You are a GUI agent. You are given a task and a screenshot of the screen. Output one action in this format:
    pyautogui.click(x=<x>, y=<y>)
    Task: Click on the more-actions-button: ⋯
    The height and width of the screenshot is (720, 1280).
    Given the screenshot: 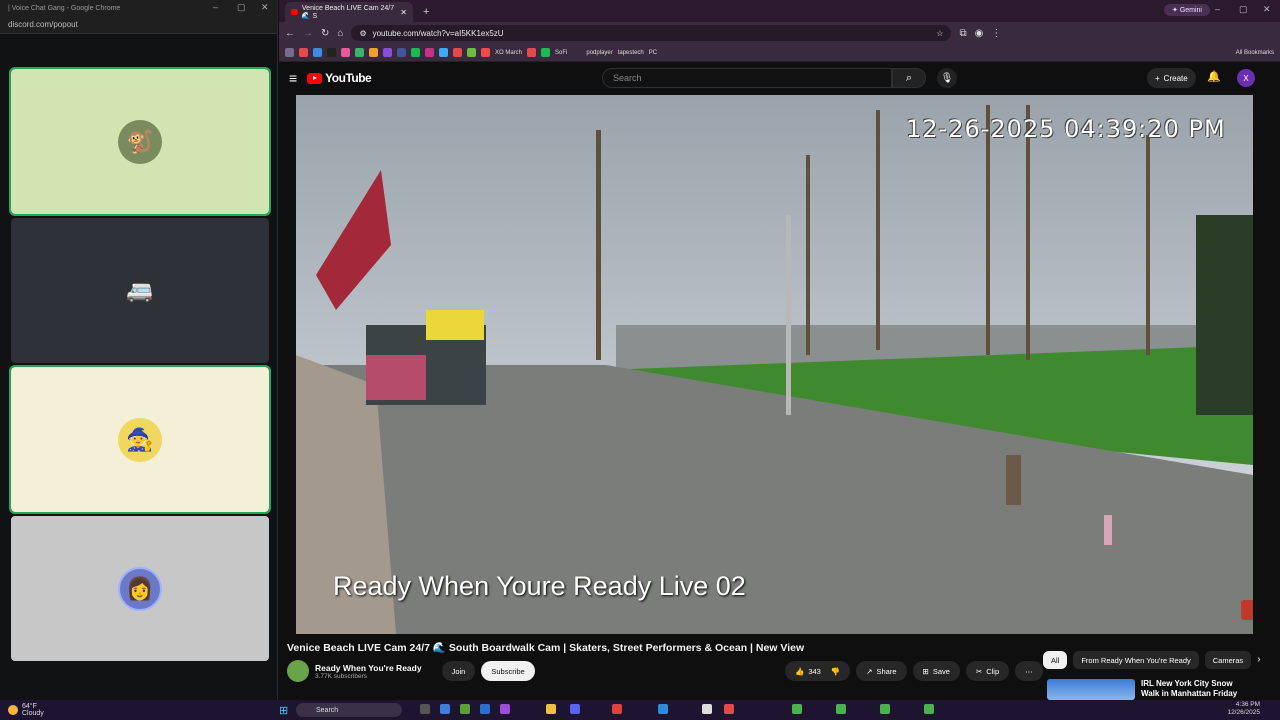 What is the action you would take?
    pyautogui.click(x=1029, y=671)
    